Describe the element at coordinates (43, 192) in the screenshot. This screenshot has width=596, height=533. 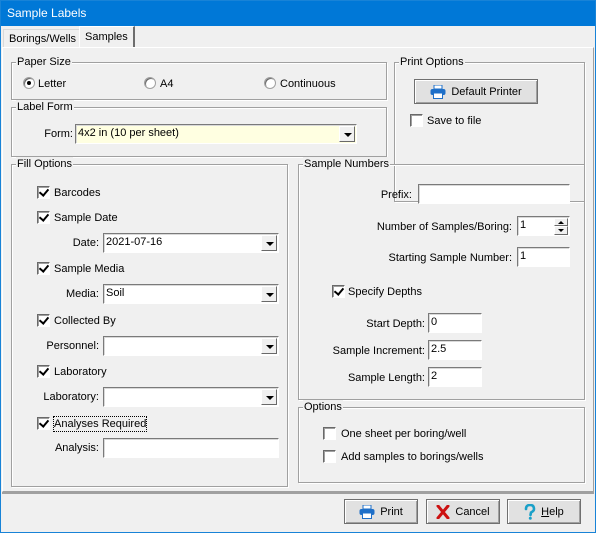
I see `barcodes-checkbox` at that location.